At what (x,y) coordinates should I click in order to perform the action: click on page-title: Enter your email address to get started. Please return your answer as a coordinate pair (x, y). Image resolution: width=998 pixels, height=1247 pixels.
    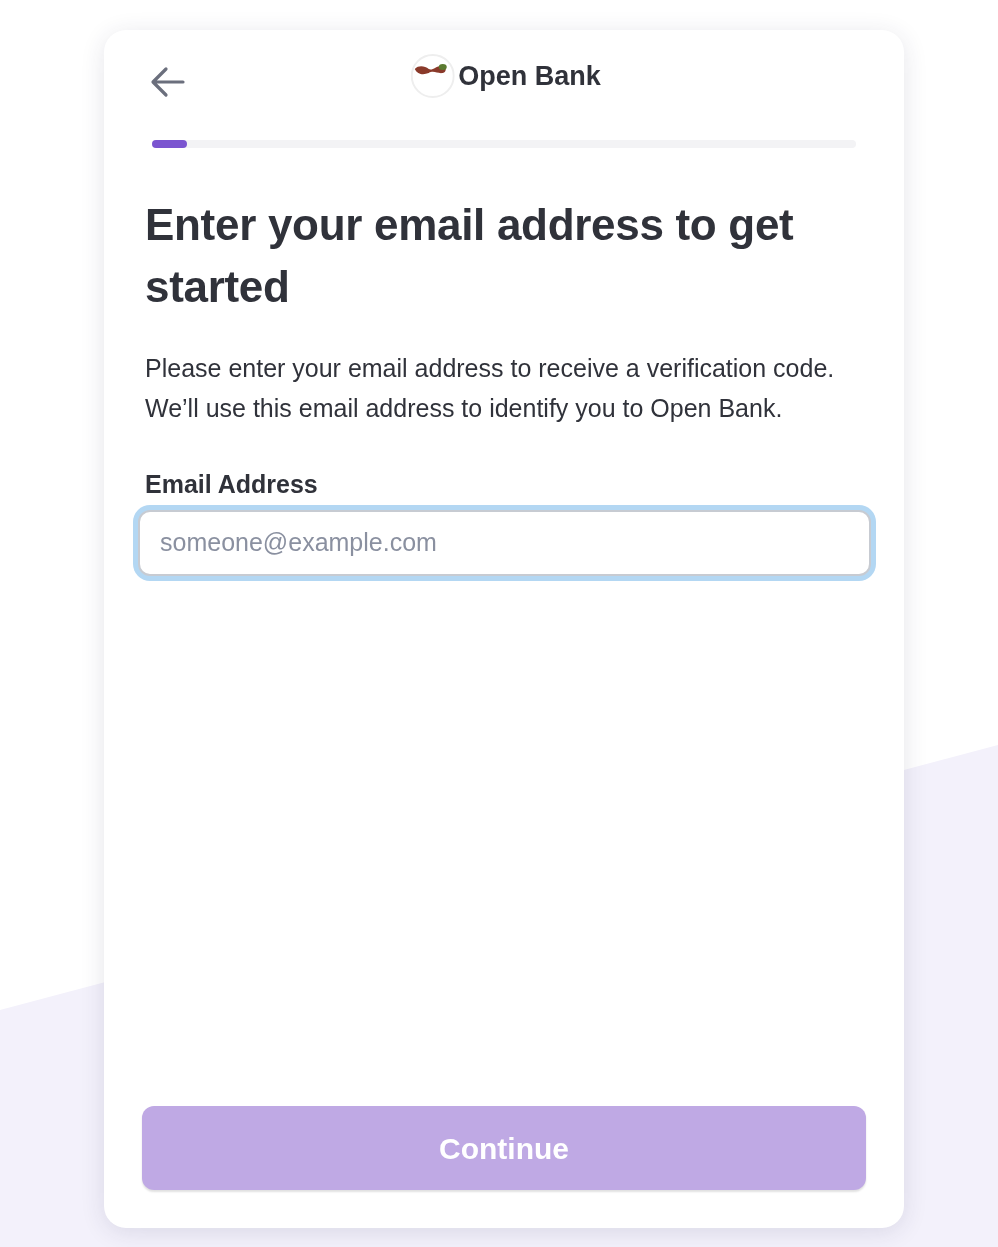
    Looking at the image, I should click on (470, 256).